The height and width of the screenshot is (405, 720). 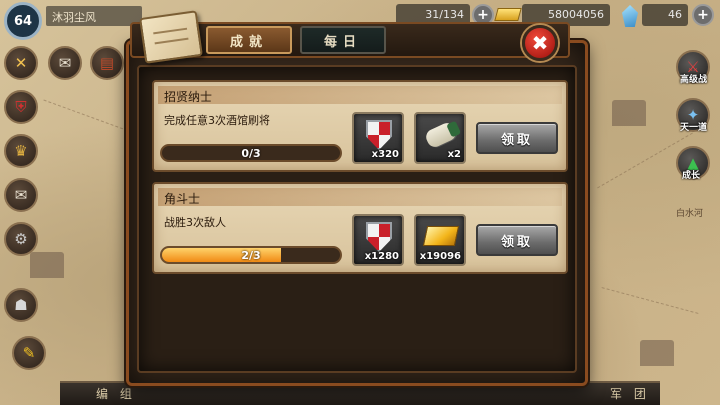 I want to click on task-card: 招贤纳士 完成任意3次酒馆刷将 0/3 x320 x2 领取, so click(x=360, y=126).